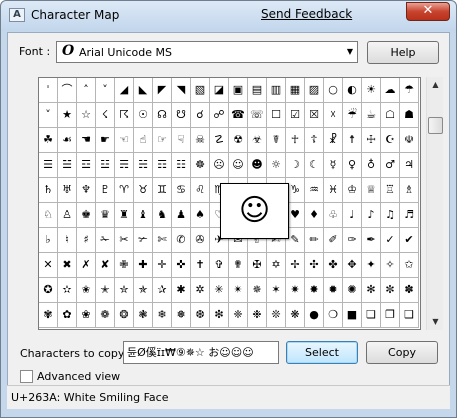 The width and height of the screenshot is (457, 418). What do you see at coordinates (200, 290) in the screenshot?
I see `character-cell: ✲` at bounding box center [200, 290].